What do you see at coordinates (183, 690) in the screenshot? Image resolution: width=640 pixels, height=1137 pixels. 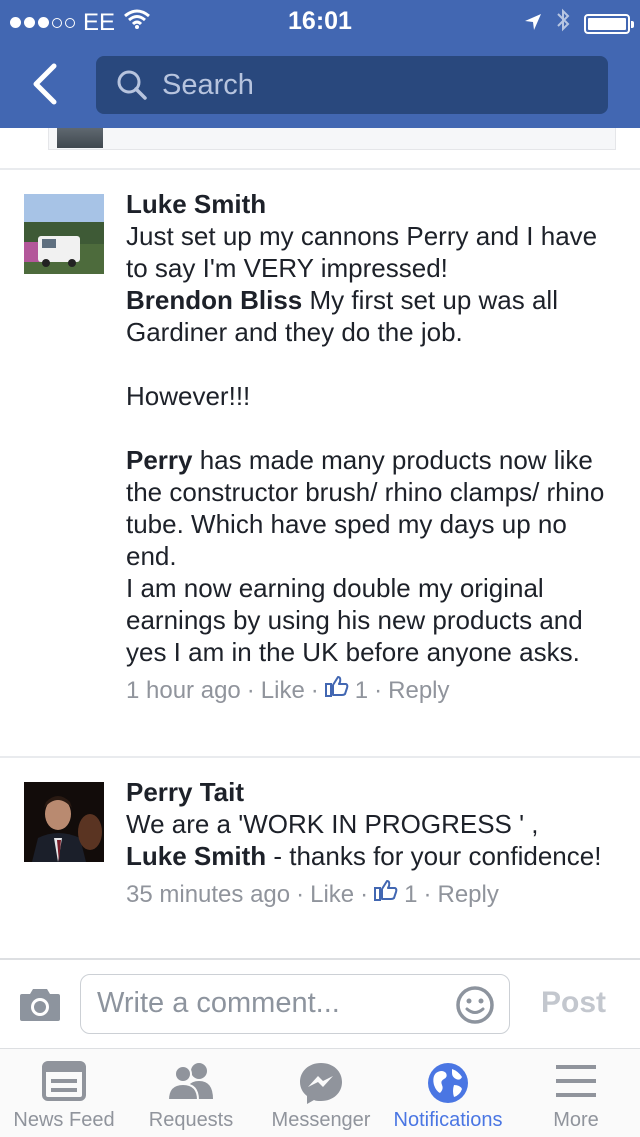 I see `comment-timestamp: 1 hour ago` at bounding box center [183, 690].